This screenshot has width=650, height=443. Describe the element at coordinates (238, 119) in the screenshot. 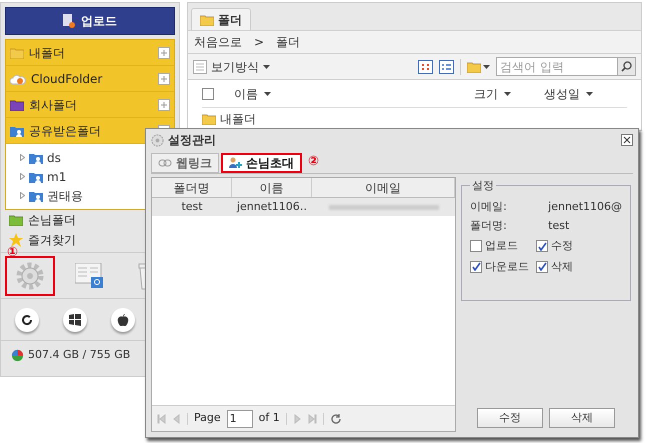

I see `file-name: 내폴더` at that location.